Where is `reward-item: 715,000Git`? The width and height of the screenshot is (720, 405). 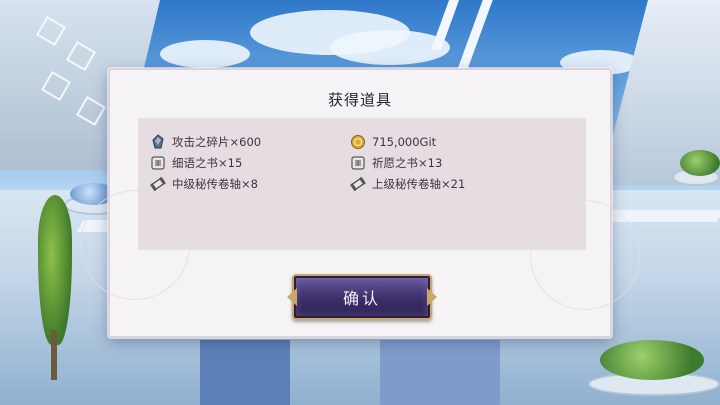 reward-item: 715,000Git is located at coordinates (393, 142).